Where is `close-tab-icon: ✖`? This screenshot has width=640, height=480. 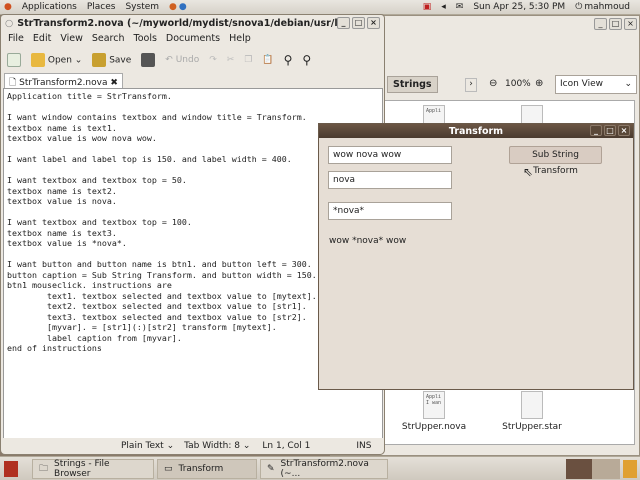
close-tab-icon: ✖ is located at coordinates (114, 83).